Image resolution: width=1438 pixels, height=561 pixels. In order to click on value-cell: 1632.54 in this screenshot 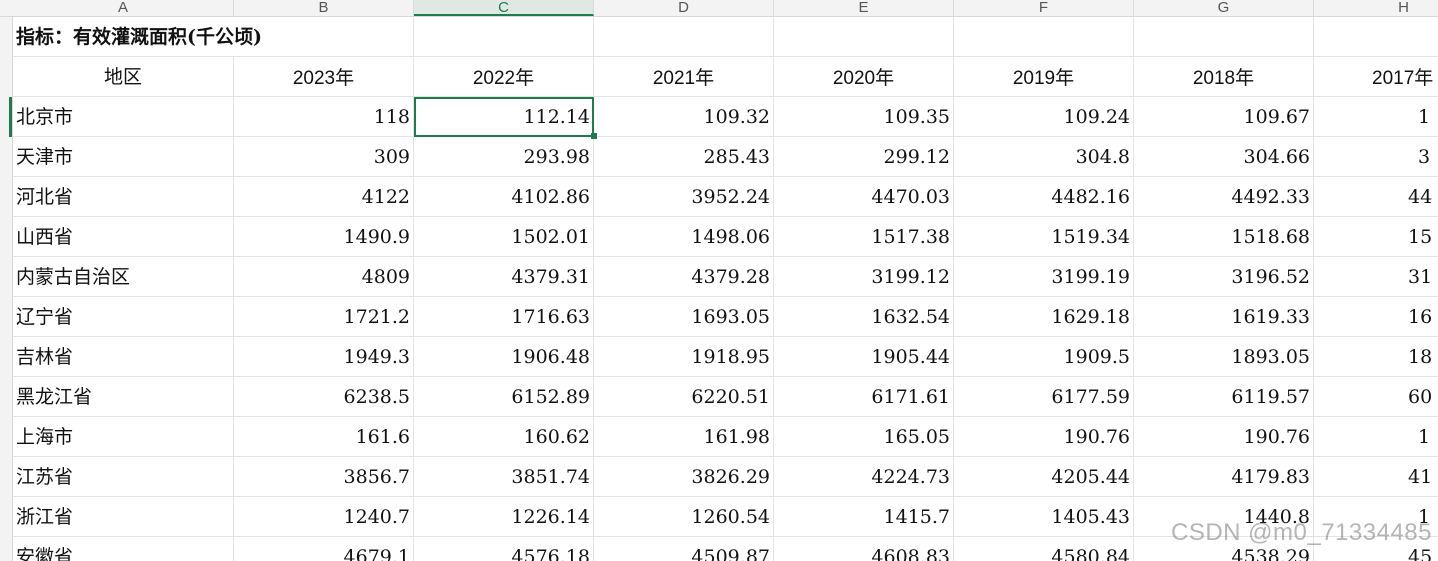, I will do `click(864, 317)`.